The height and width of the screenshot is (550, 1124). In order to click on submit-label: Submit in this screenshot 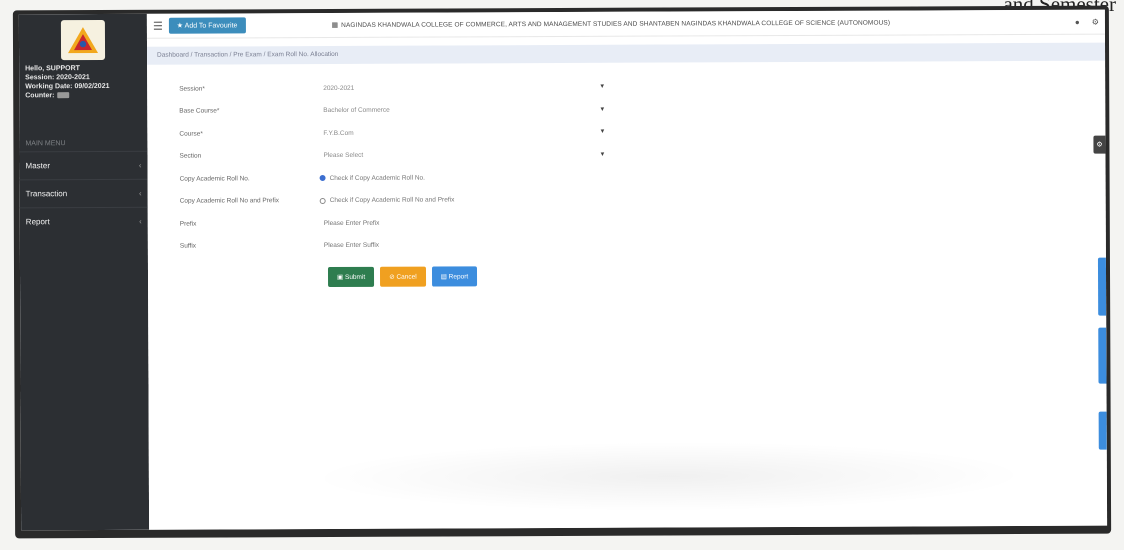, I will do `click(355, 277)`.